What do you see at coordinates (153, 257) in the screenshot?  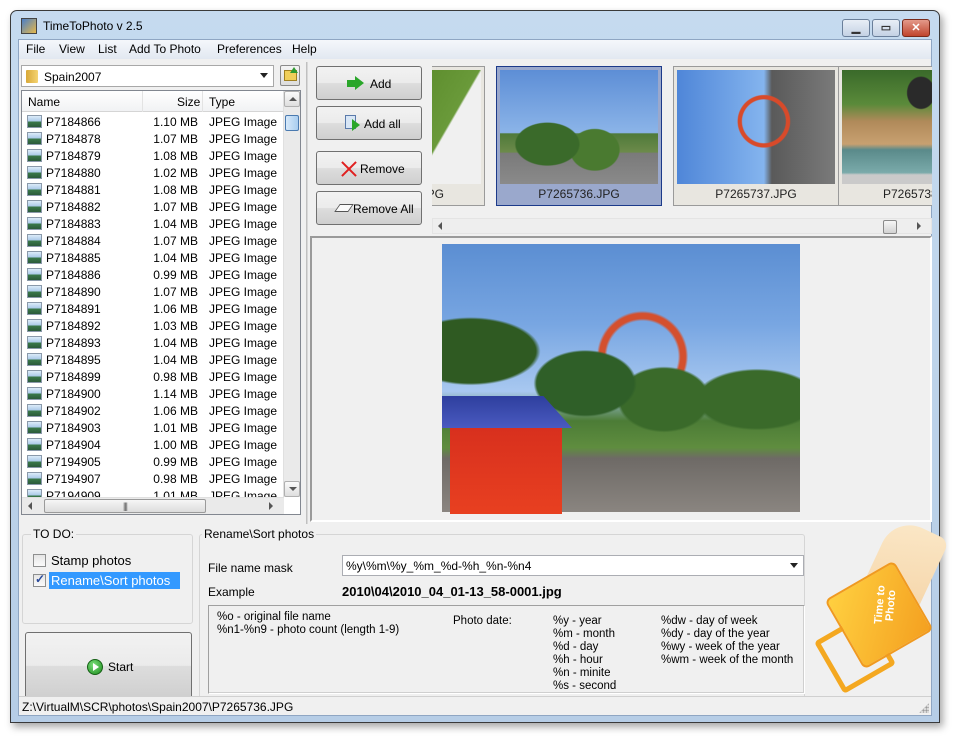 I see `file-row: P7184885 1.04 MB JPEG Image` at bounding box center [153, 257].